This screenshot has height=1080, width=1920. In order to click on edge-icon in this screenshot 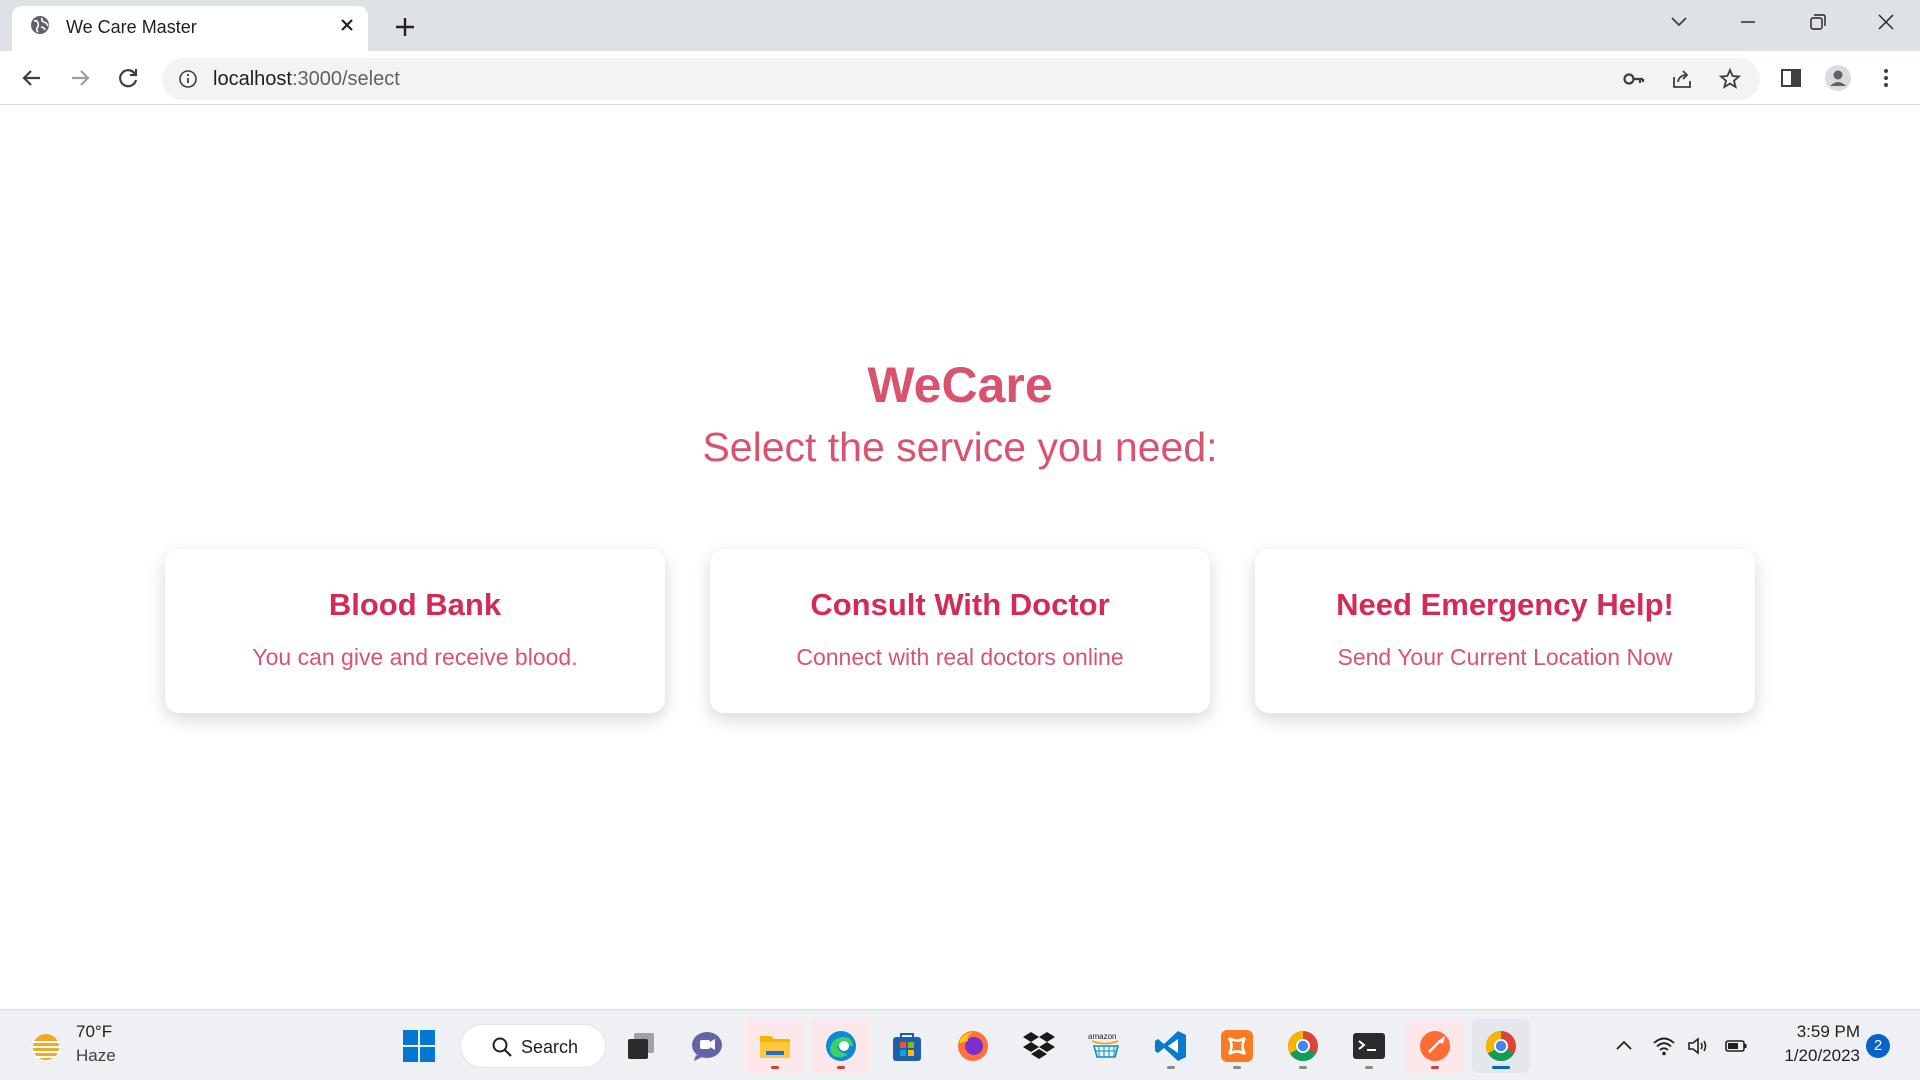, I will do `click(841, 1046)`.